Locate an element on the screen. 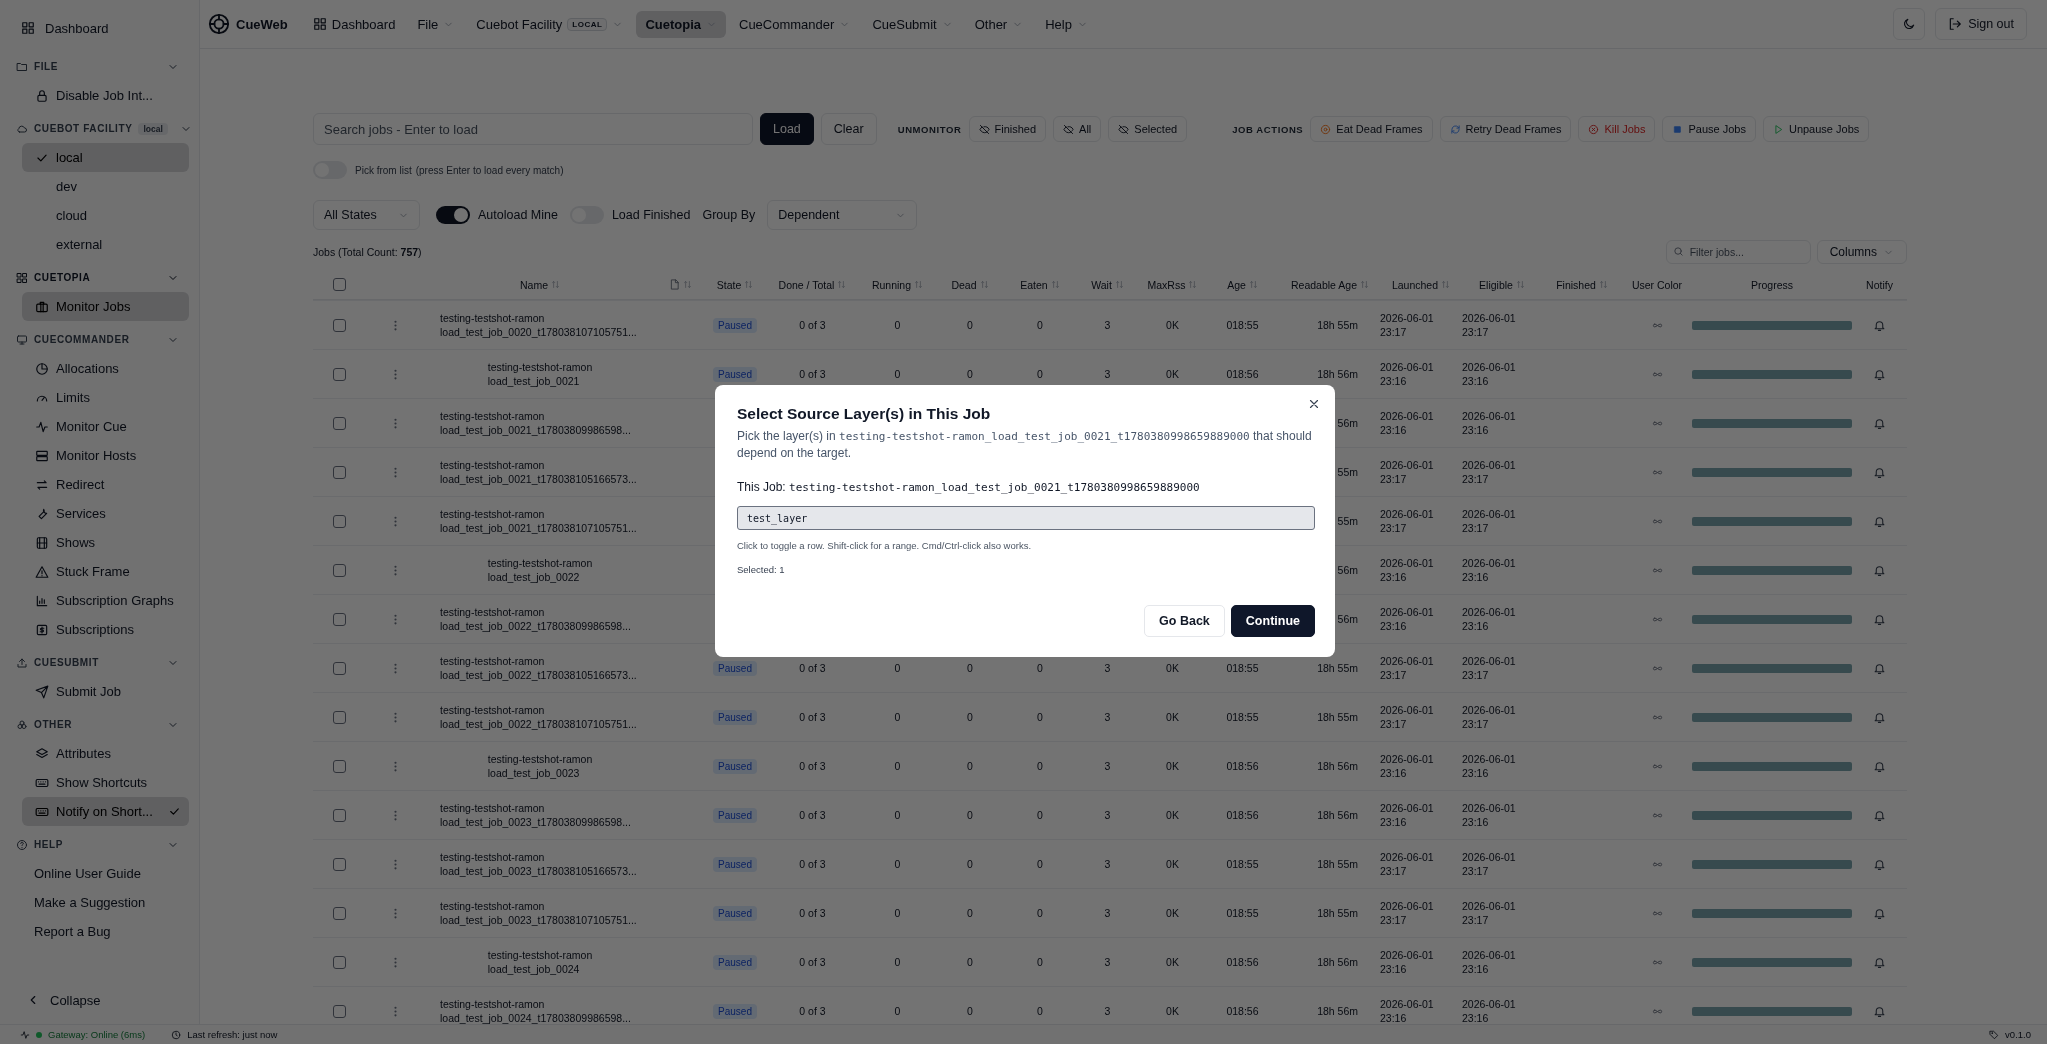 Image resolution: width=2047 pixels, height=1044 pixels. job-action-button: Eat Dead Frames is located at coordinates (1371, 129).